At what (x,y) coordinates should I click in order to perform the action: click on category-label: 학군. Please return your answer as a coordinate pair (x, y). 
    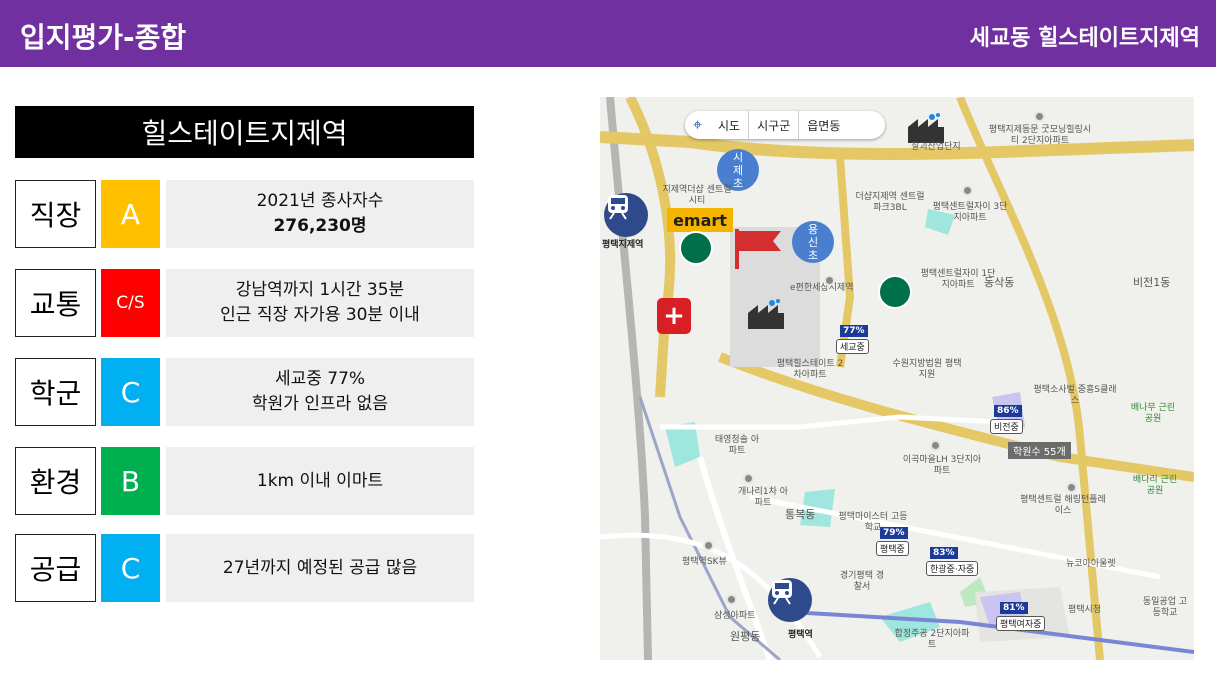
    Looking at the image, I should click on (55, 392).